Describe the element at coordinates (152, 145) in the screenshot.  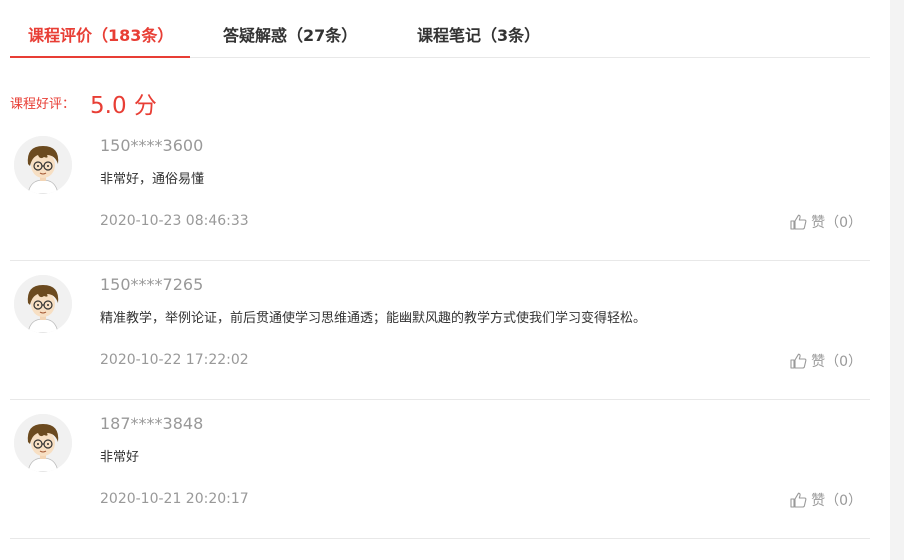
I see `review-username: 150****3600` at that location.